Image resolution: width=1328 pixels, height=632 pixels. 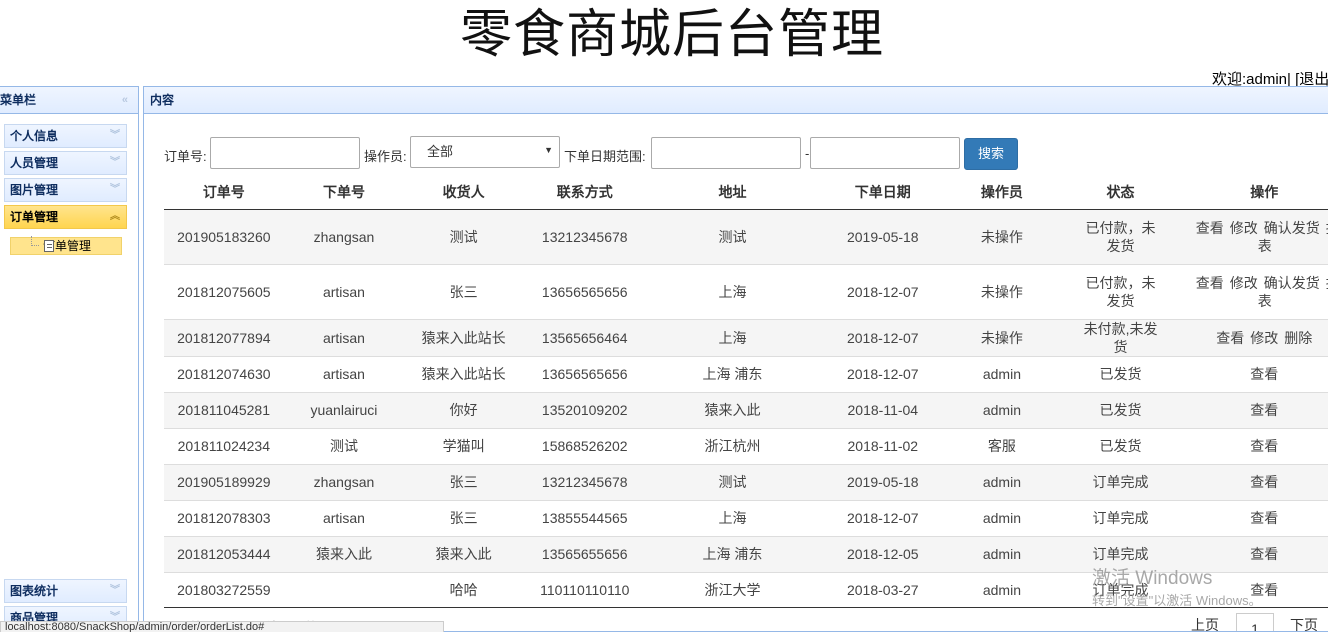 What do you see at coordinates (35, 241) in the screenshot?
I see `tree-line` at bounding box center [35, 241].